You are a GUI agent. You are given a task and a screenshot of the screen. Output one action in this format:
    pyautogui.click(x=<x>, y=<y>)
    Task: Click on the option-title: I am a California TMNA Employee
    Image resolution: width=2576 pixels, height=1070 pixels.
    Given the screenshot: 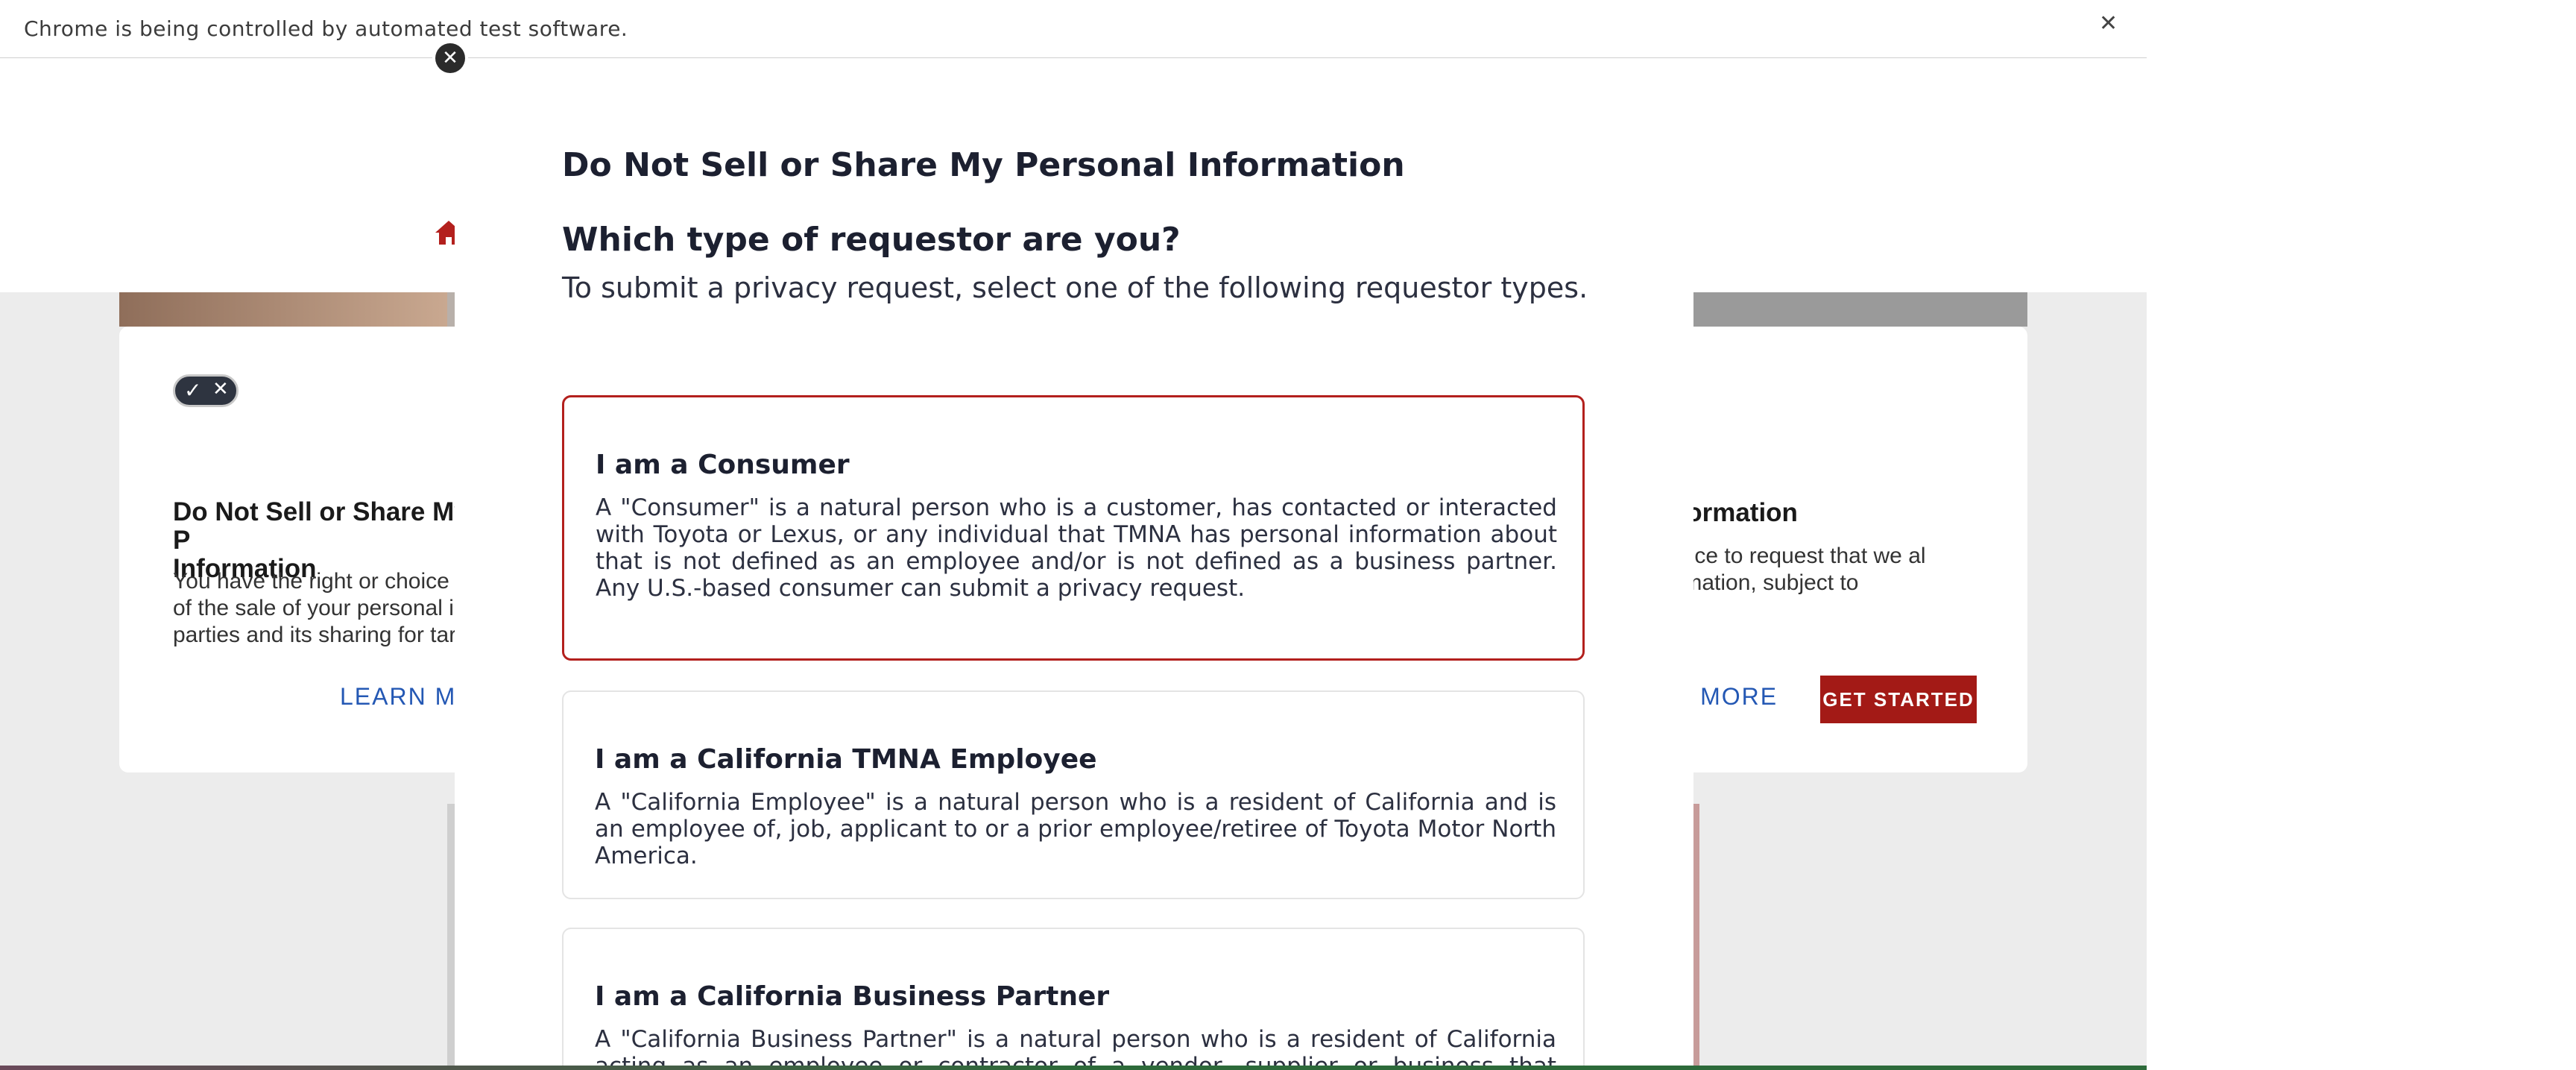 What is the action you would take?
    pyautogui.click(x=846, y=759)
    